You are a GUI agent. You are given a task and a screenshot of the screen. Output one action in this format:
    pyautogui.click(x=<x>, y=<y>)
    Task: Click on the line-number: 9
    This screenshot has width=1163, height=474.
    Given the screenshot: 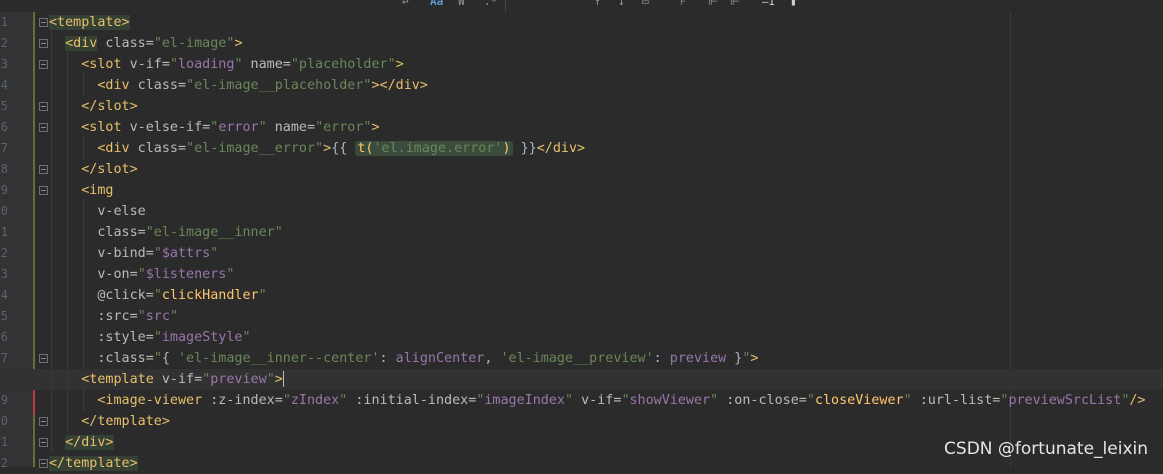 What is the action you would take?
    pyautogui.click(x=4, y=400)
    